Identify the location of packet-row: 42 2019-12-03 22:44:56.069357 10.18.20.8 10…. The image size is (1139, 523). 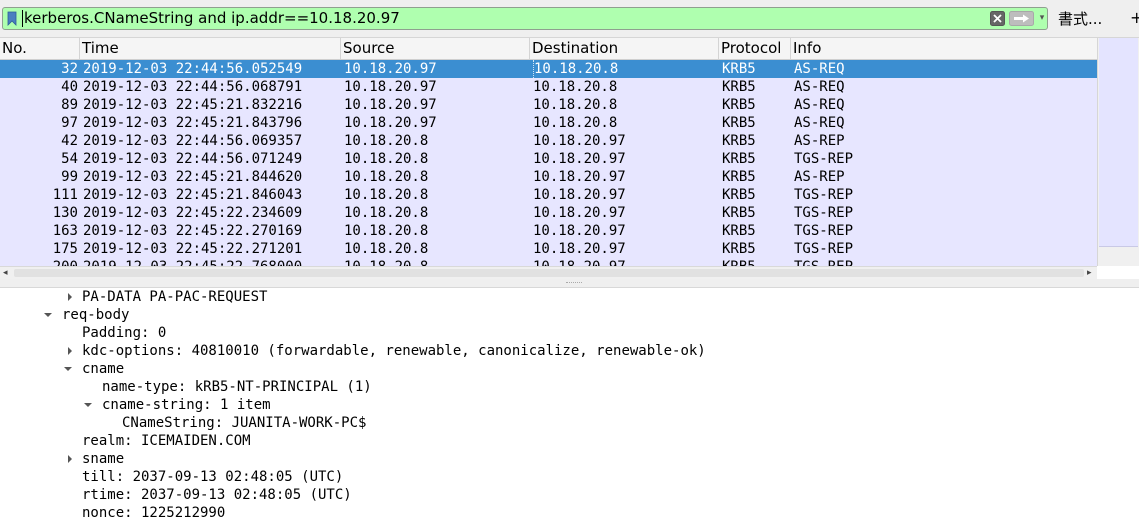
(548, 141).